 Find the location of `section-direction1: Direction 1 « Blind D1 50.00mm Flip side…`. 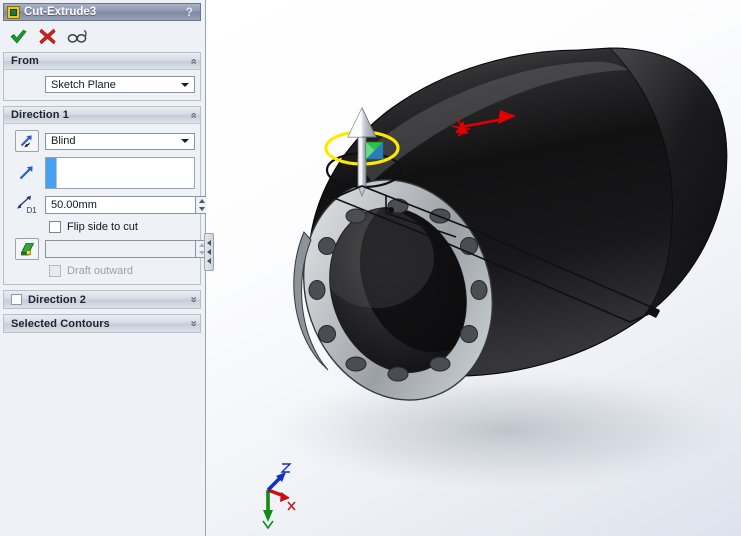

section-direction1: Direction 1 « Blind D1 50.00mm Flip side… is located at coordinates (105, 195).